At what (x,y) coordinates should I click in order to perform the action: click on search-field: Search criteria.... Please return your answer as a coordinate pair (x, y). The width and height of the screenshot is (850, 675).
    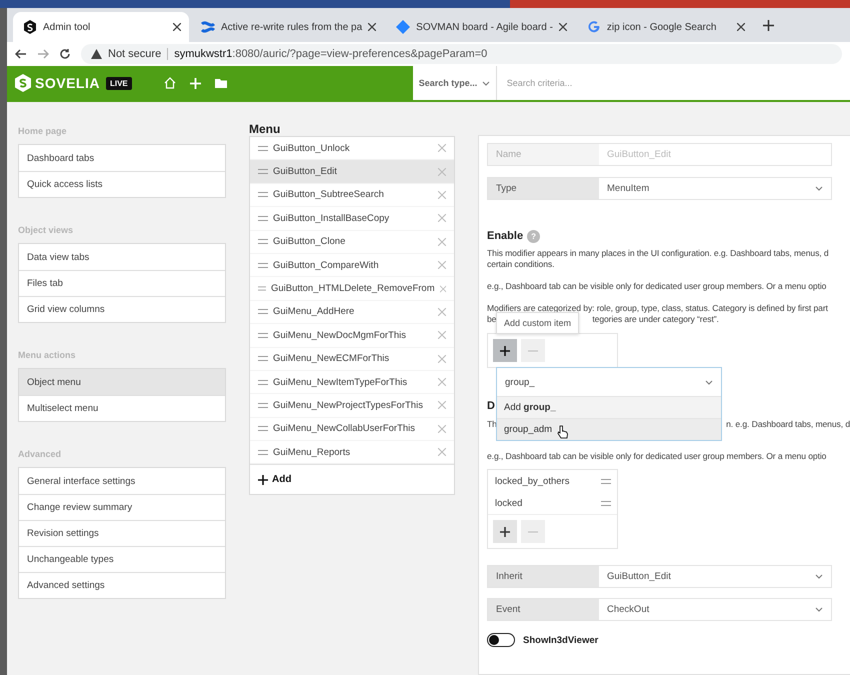
    Looking at the image, I should click on (673, 83).